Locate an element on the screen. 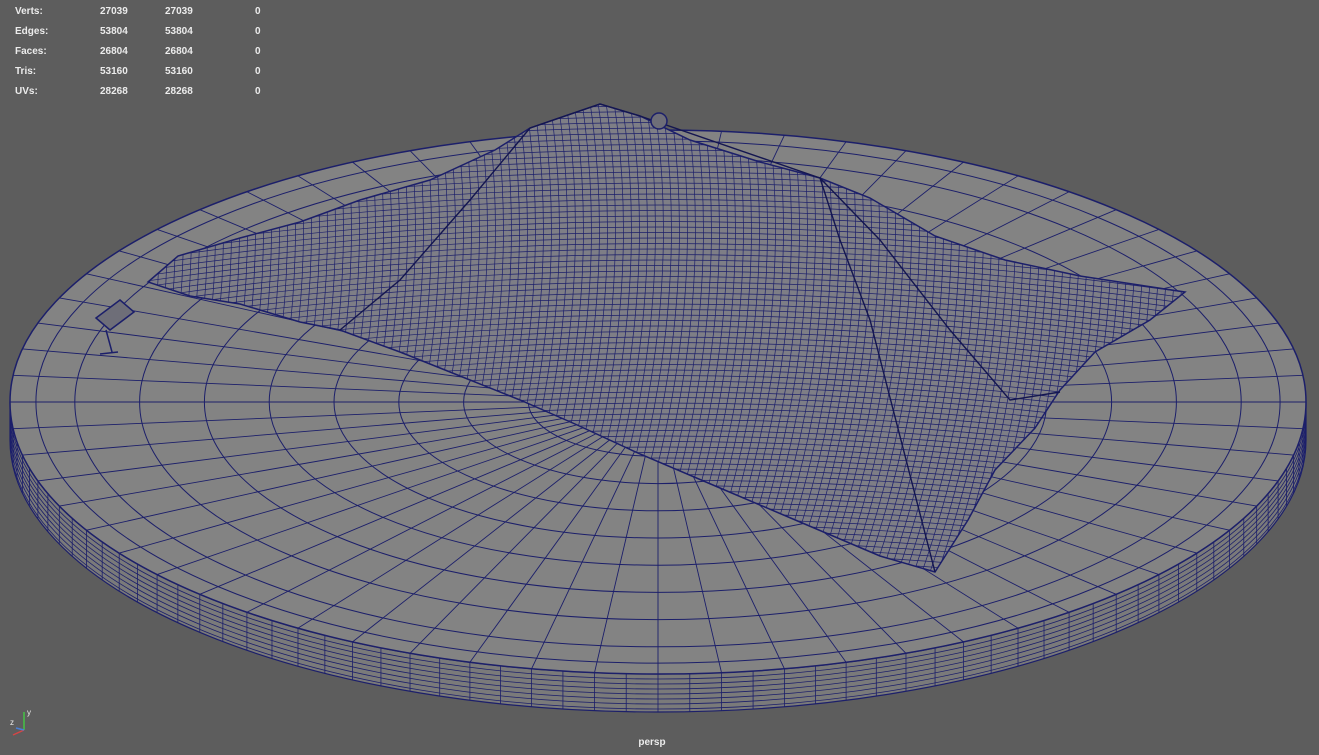 The height and width of the screenshot is (755, 1319). hud-value-c2: 53160 is located at coordinates (179, 71).